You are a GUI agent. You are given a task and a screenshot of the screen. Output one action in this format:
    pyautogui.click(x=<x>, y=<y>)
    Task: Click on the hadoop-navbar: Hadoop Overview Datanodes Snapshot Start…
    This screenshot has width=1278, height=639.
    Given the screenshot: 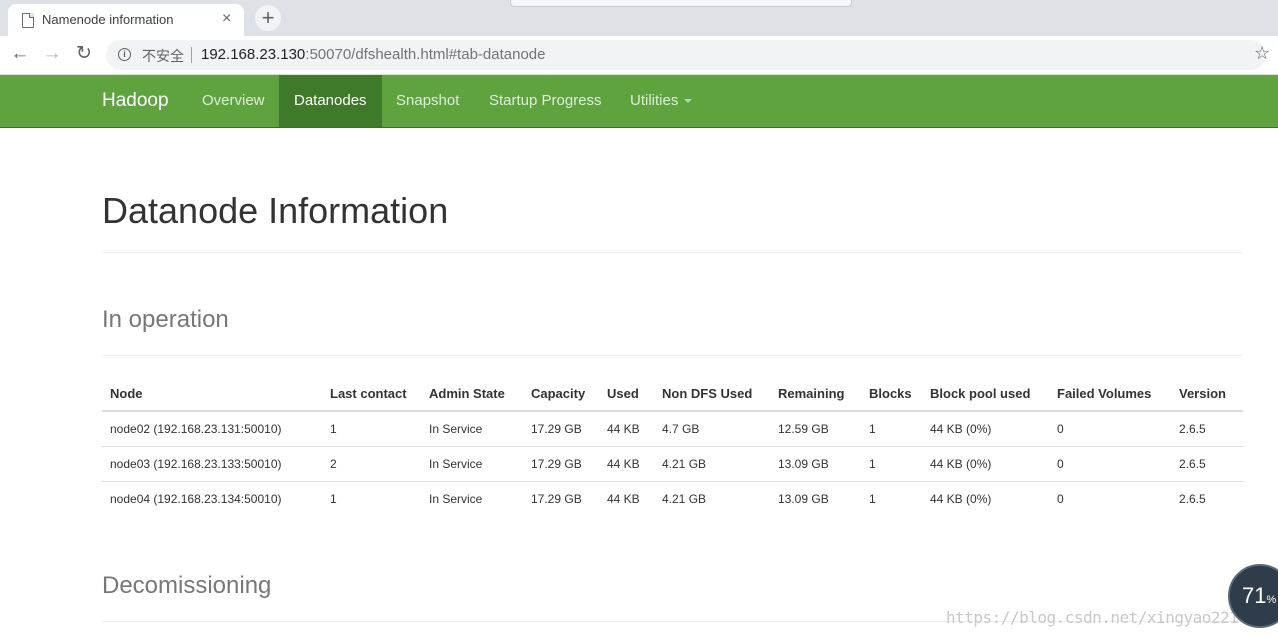 What is the action you would take?
    pyautogui.click(x=639, y=101)
    